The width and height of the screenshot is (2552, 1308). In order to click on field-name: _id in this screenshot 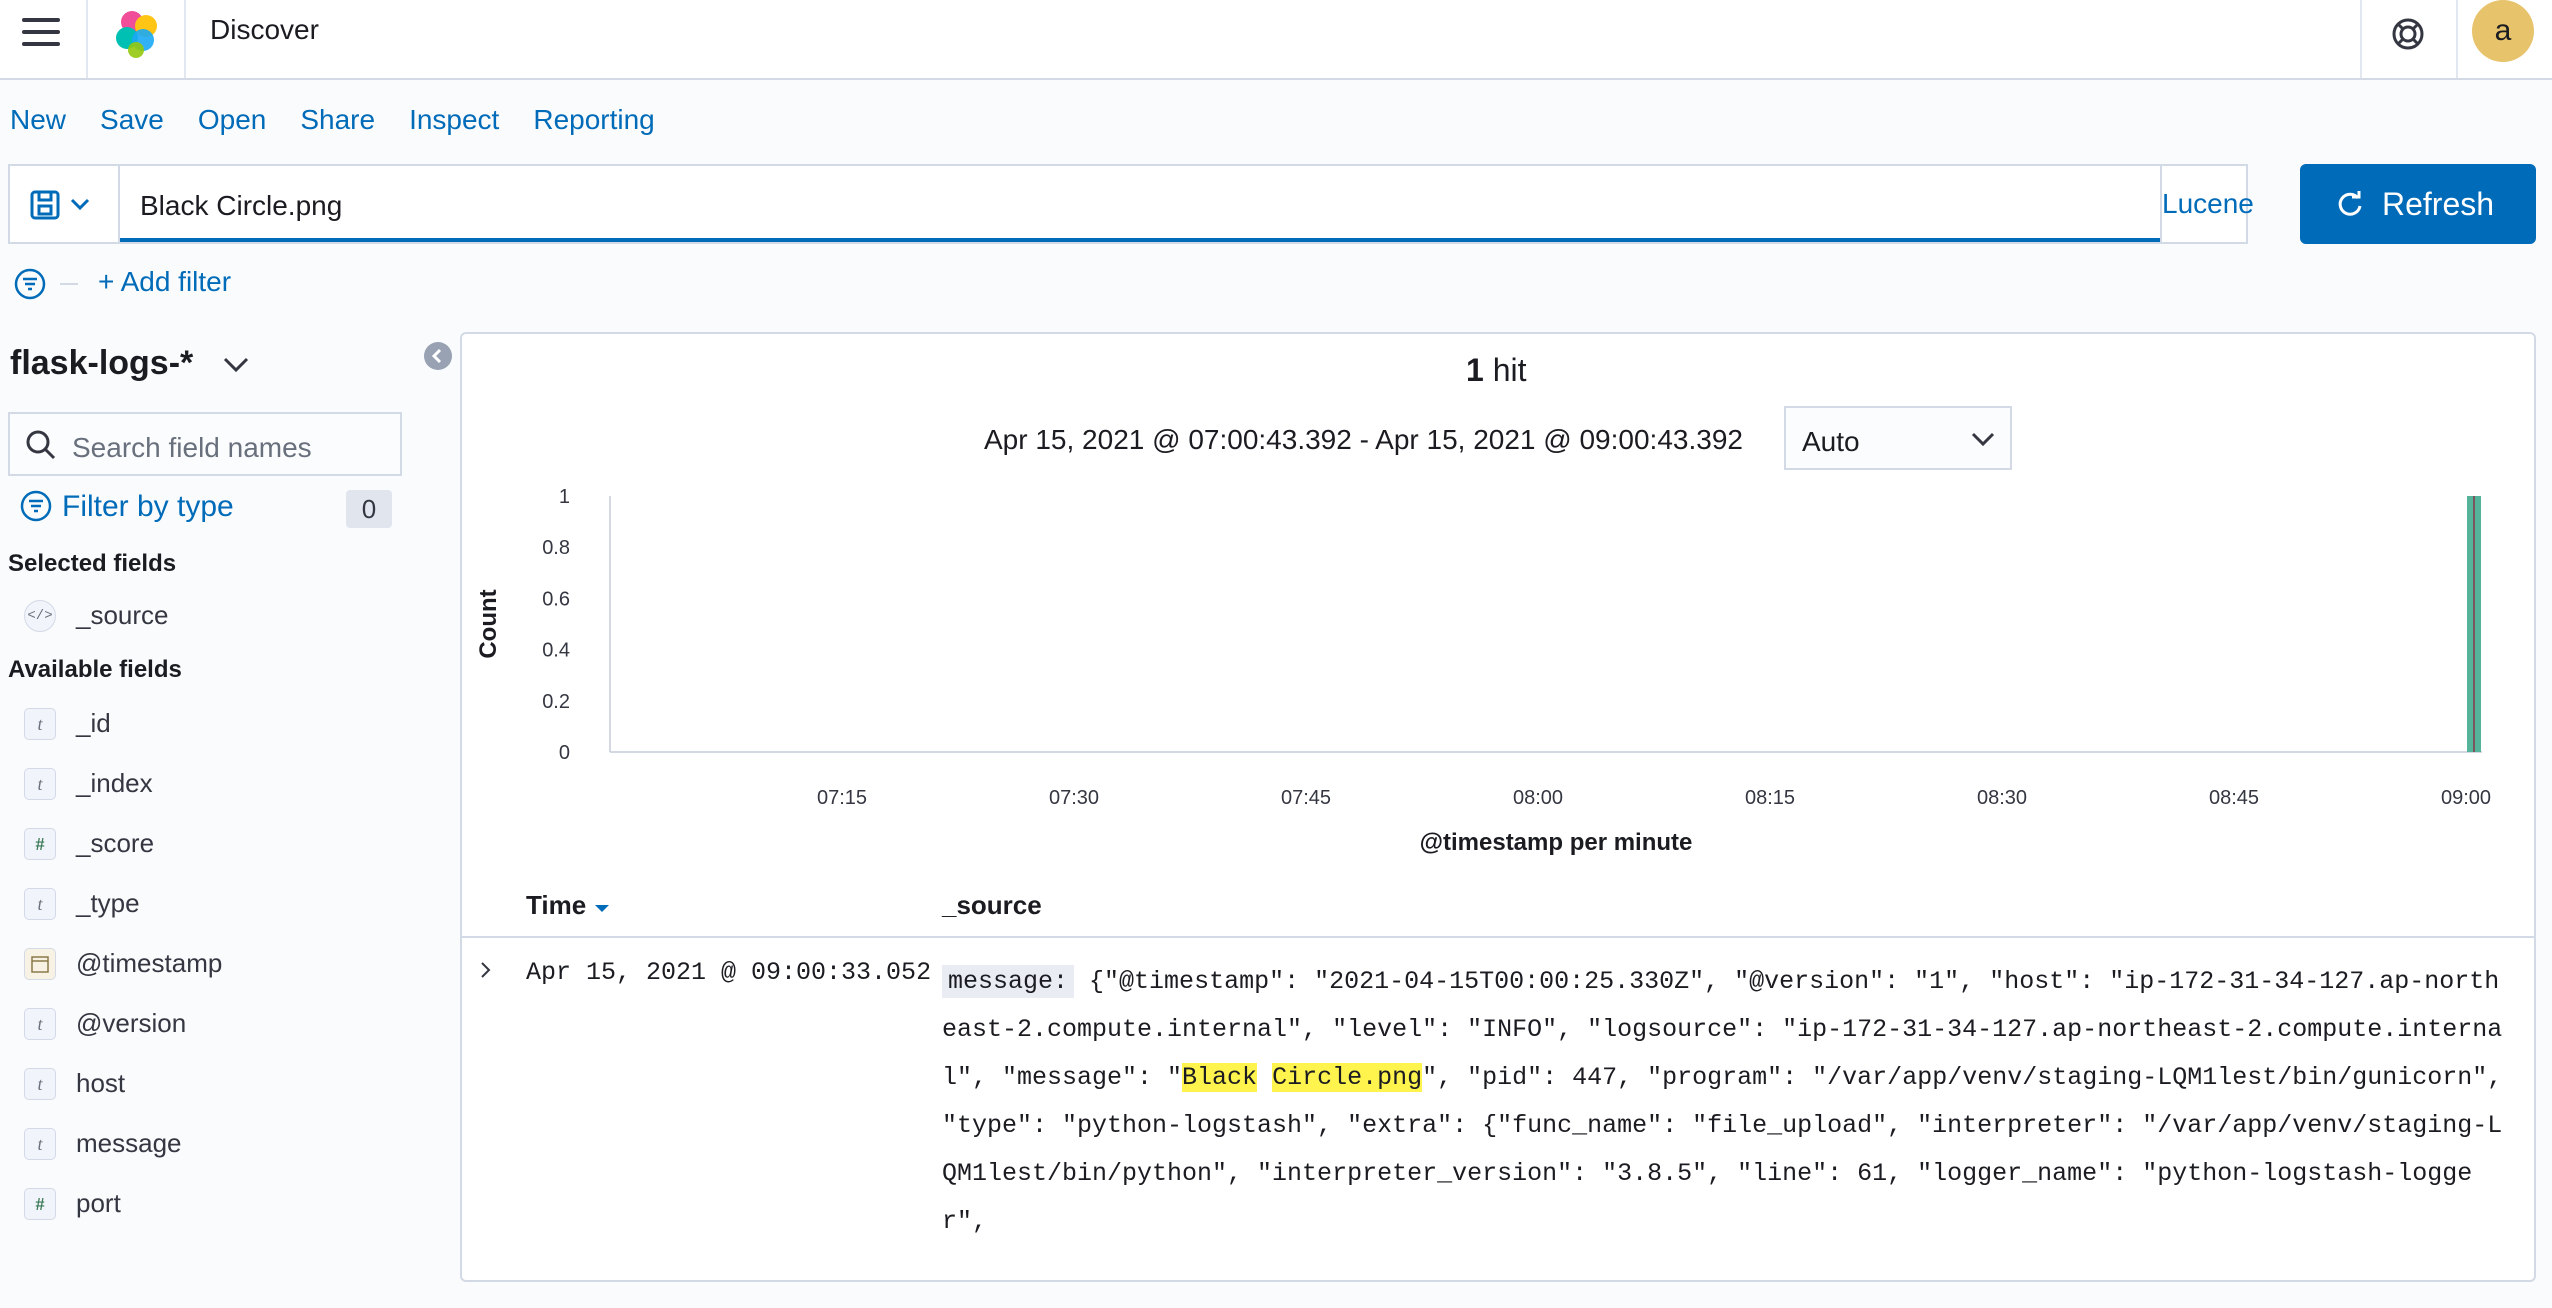, I will do `click(93, 723)`.